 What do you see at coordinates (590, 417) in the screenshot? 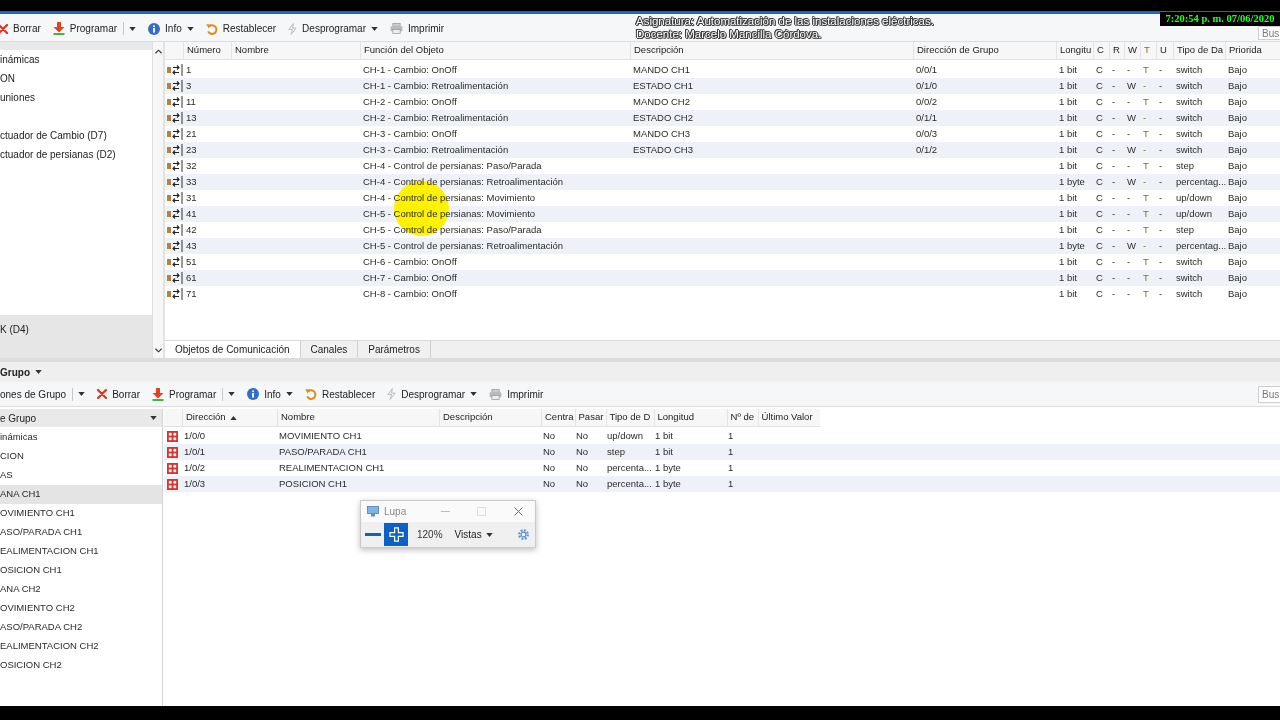
I see `column-header: Pasar` at bounding box center [590, 417].